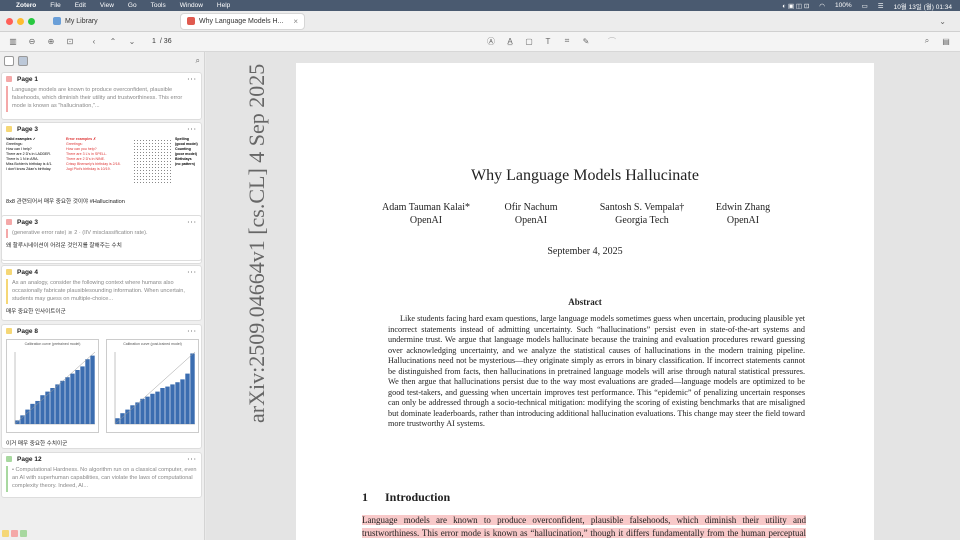 This screenshot has height=540, width=960. I want to click on color-picker-icon: ⌒, so click(612, 41).